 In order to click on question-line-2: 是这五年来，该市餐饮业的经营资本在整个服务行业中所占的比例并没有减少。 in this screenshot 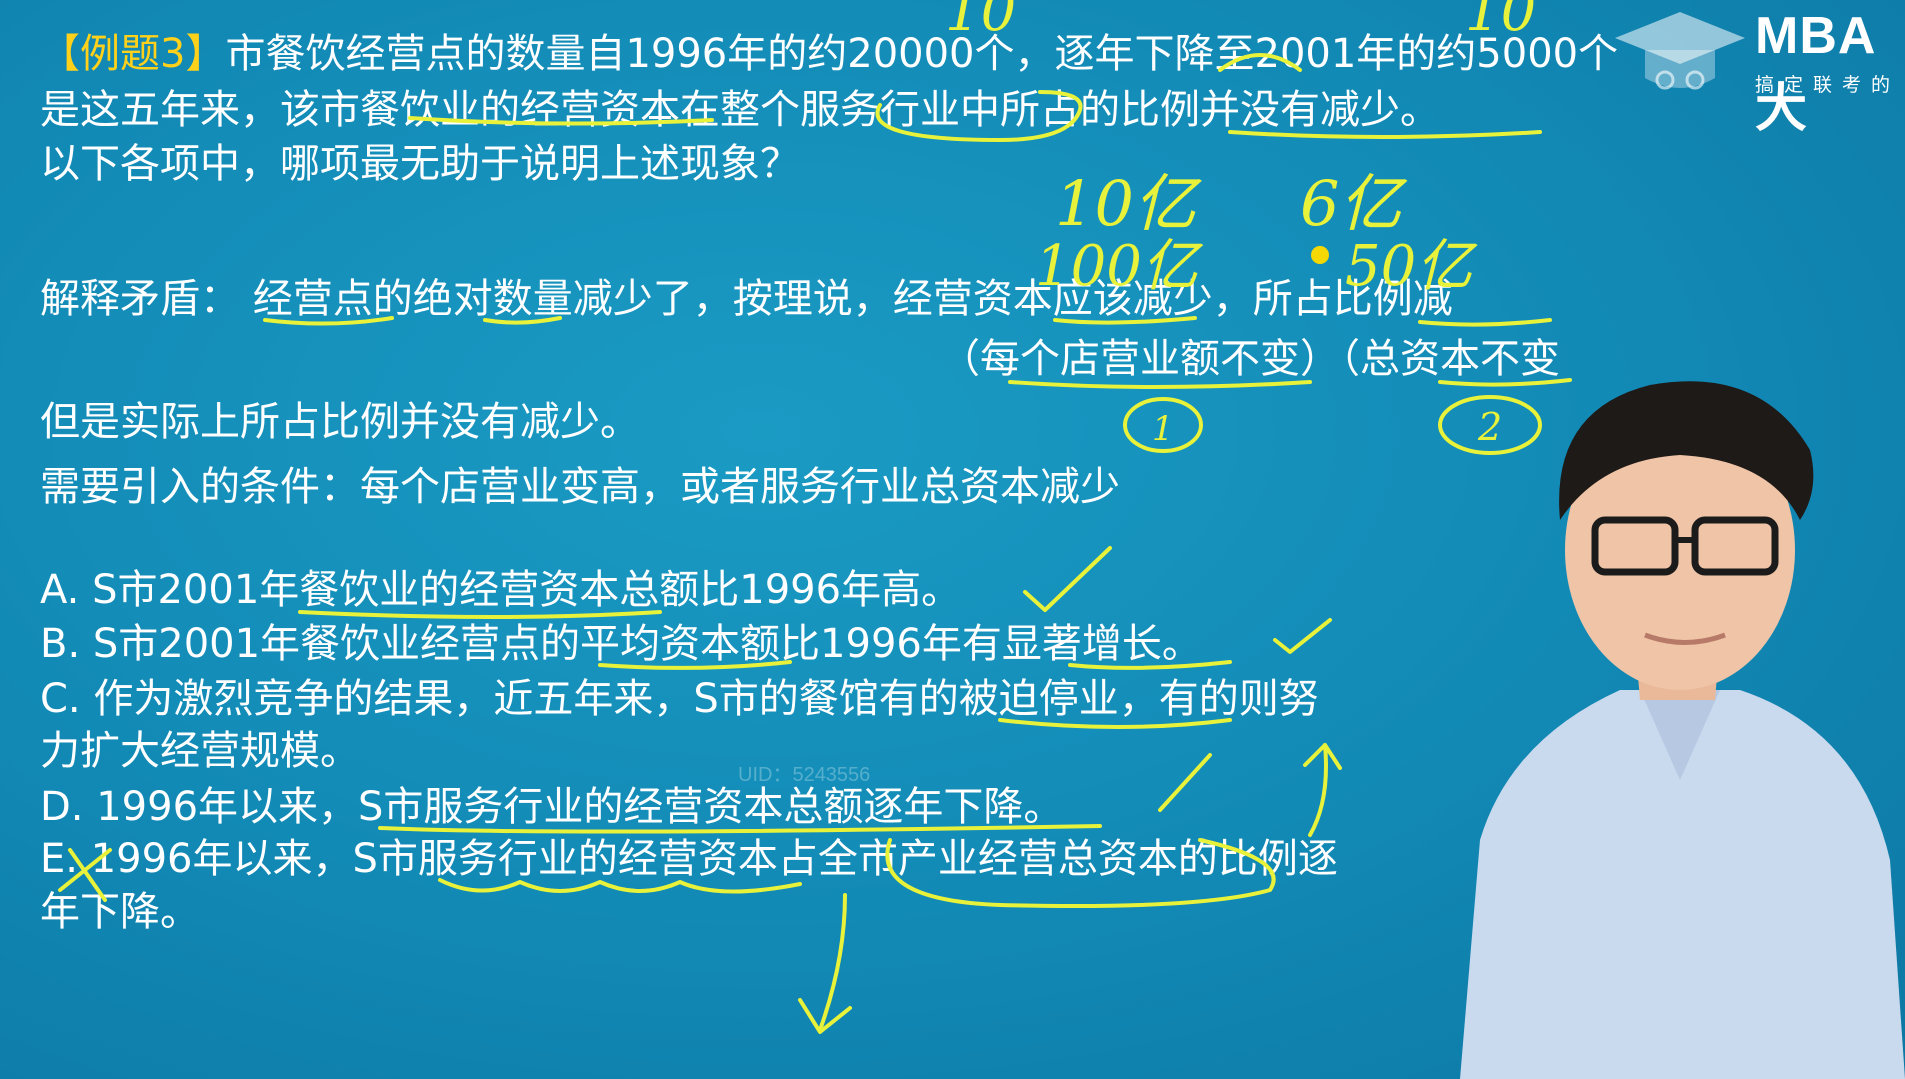, I will do `click(740, 110)`.